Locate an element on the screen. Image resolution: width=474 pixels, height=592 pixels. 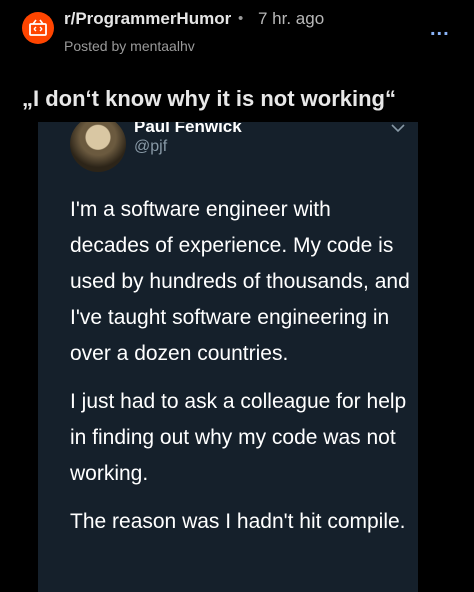
post-title: „I don‘t know why it is not working“ is located at coordinates (209, 99).